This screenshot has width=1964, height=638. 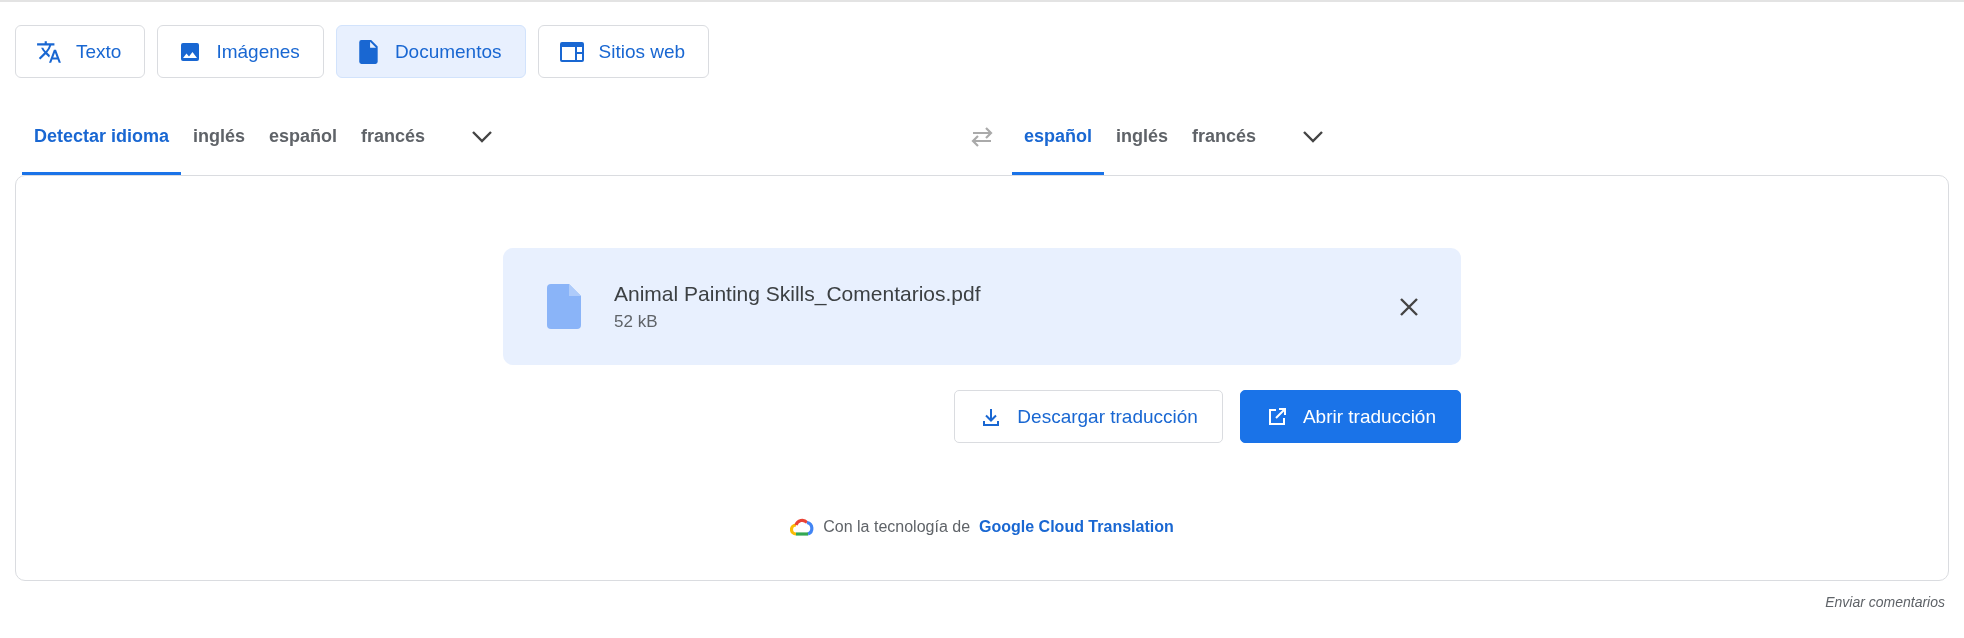 What do you see at coordinates (1885, 602) in the screenshot?
I see `feedback-link: Enviar comentarios` at bounding box center [1885, 602].